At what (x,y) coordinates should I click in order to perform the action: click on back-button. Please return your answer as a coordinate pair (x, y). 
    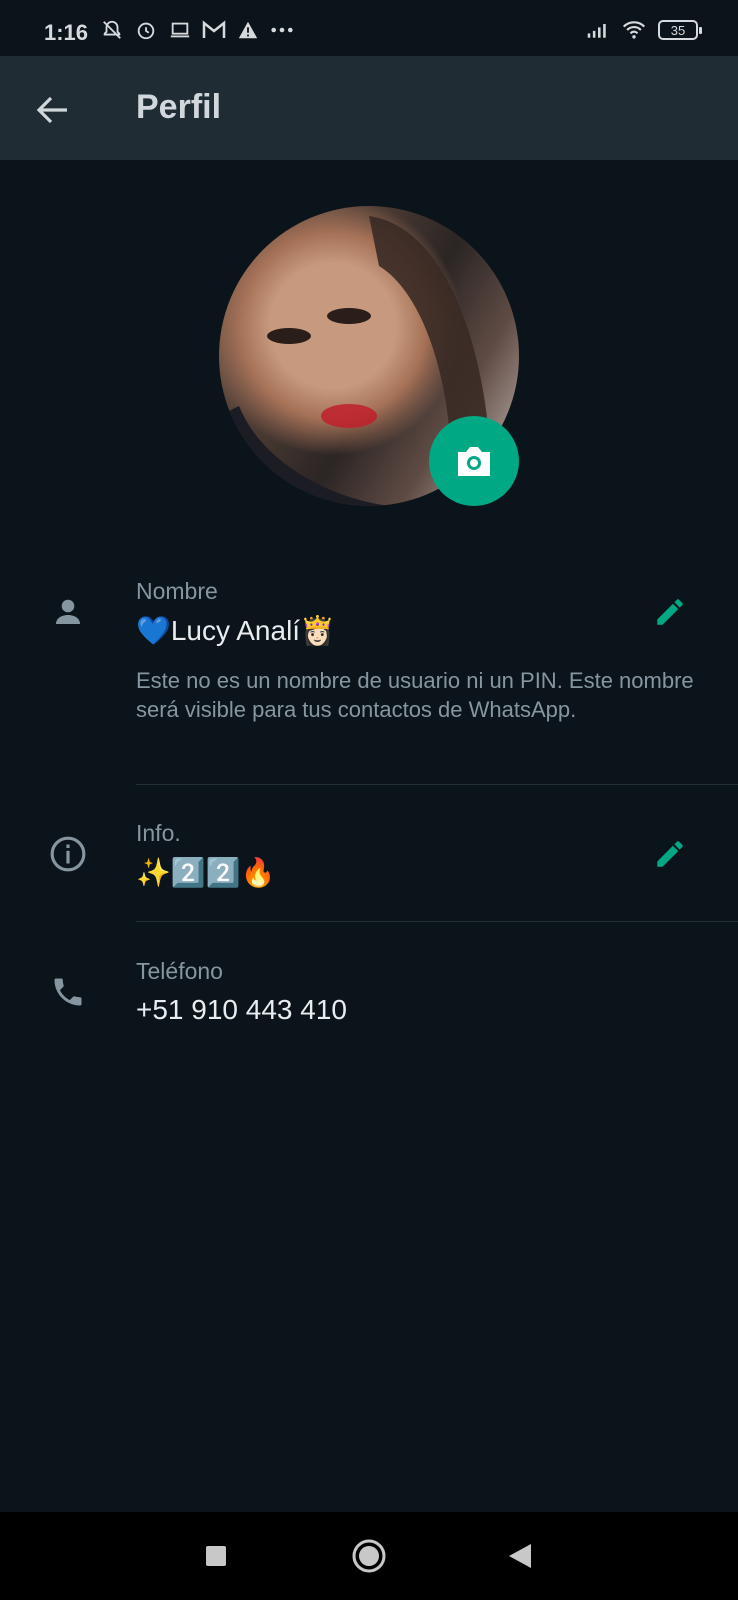
    Looking at the image, I should click on (52, 110).